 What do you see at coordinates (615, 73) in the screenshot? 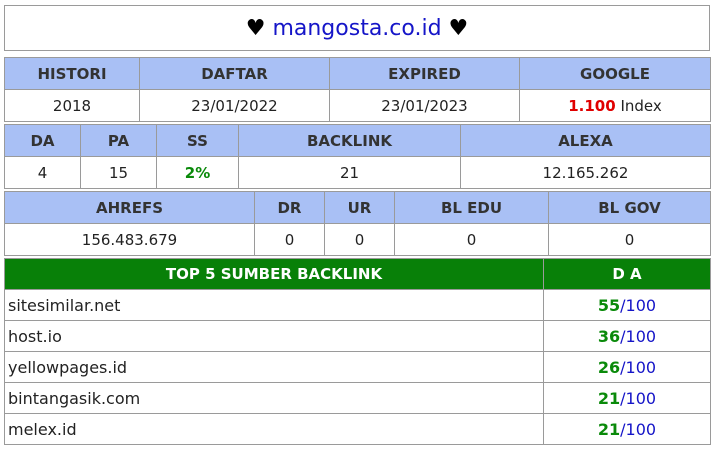
I see `google-header: GOOGLE` at bounding box center [615, 73].